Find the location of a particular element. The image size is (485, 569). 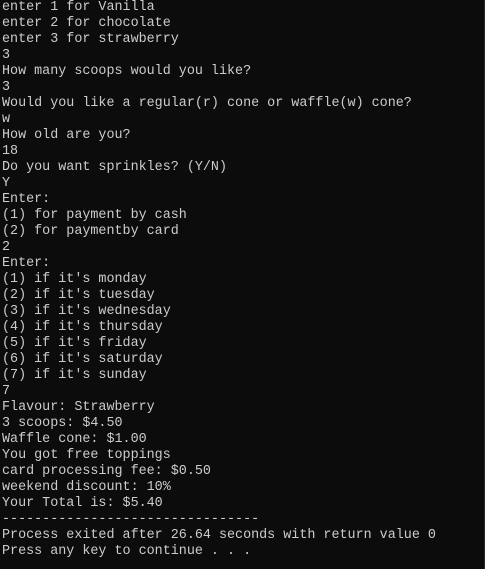

console-line: Y is located at coordinates (6, 183).